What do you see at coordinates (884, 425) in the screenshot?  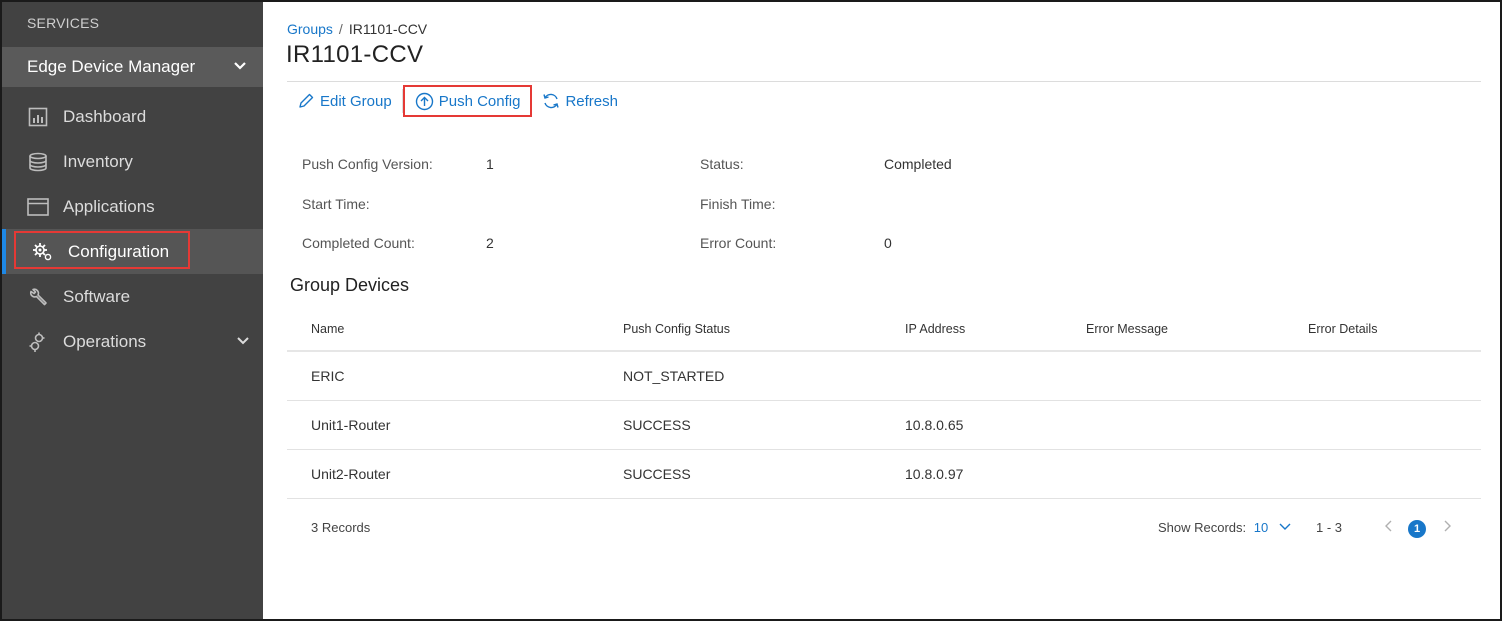 I see `table-row: Unit1-Router SUCCESS 10.8.0.65` at bounding box center [884, 425].